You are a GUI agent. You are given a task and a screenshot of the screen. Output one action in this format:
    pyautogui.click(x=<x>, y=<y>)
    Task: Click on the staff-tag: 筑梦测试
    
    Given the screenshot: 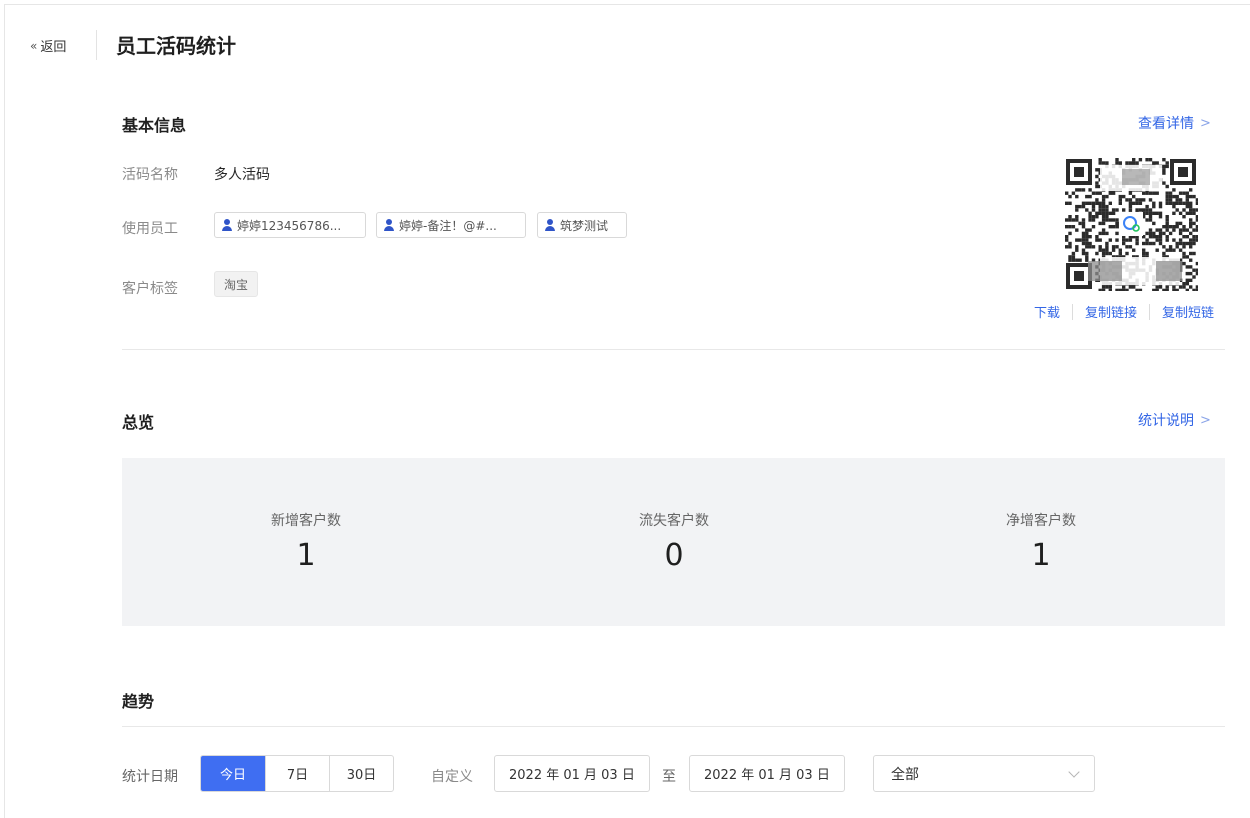 What is the action you would take?
    pyautogui.click(x=582, y=225)
    